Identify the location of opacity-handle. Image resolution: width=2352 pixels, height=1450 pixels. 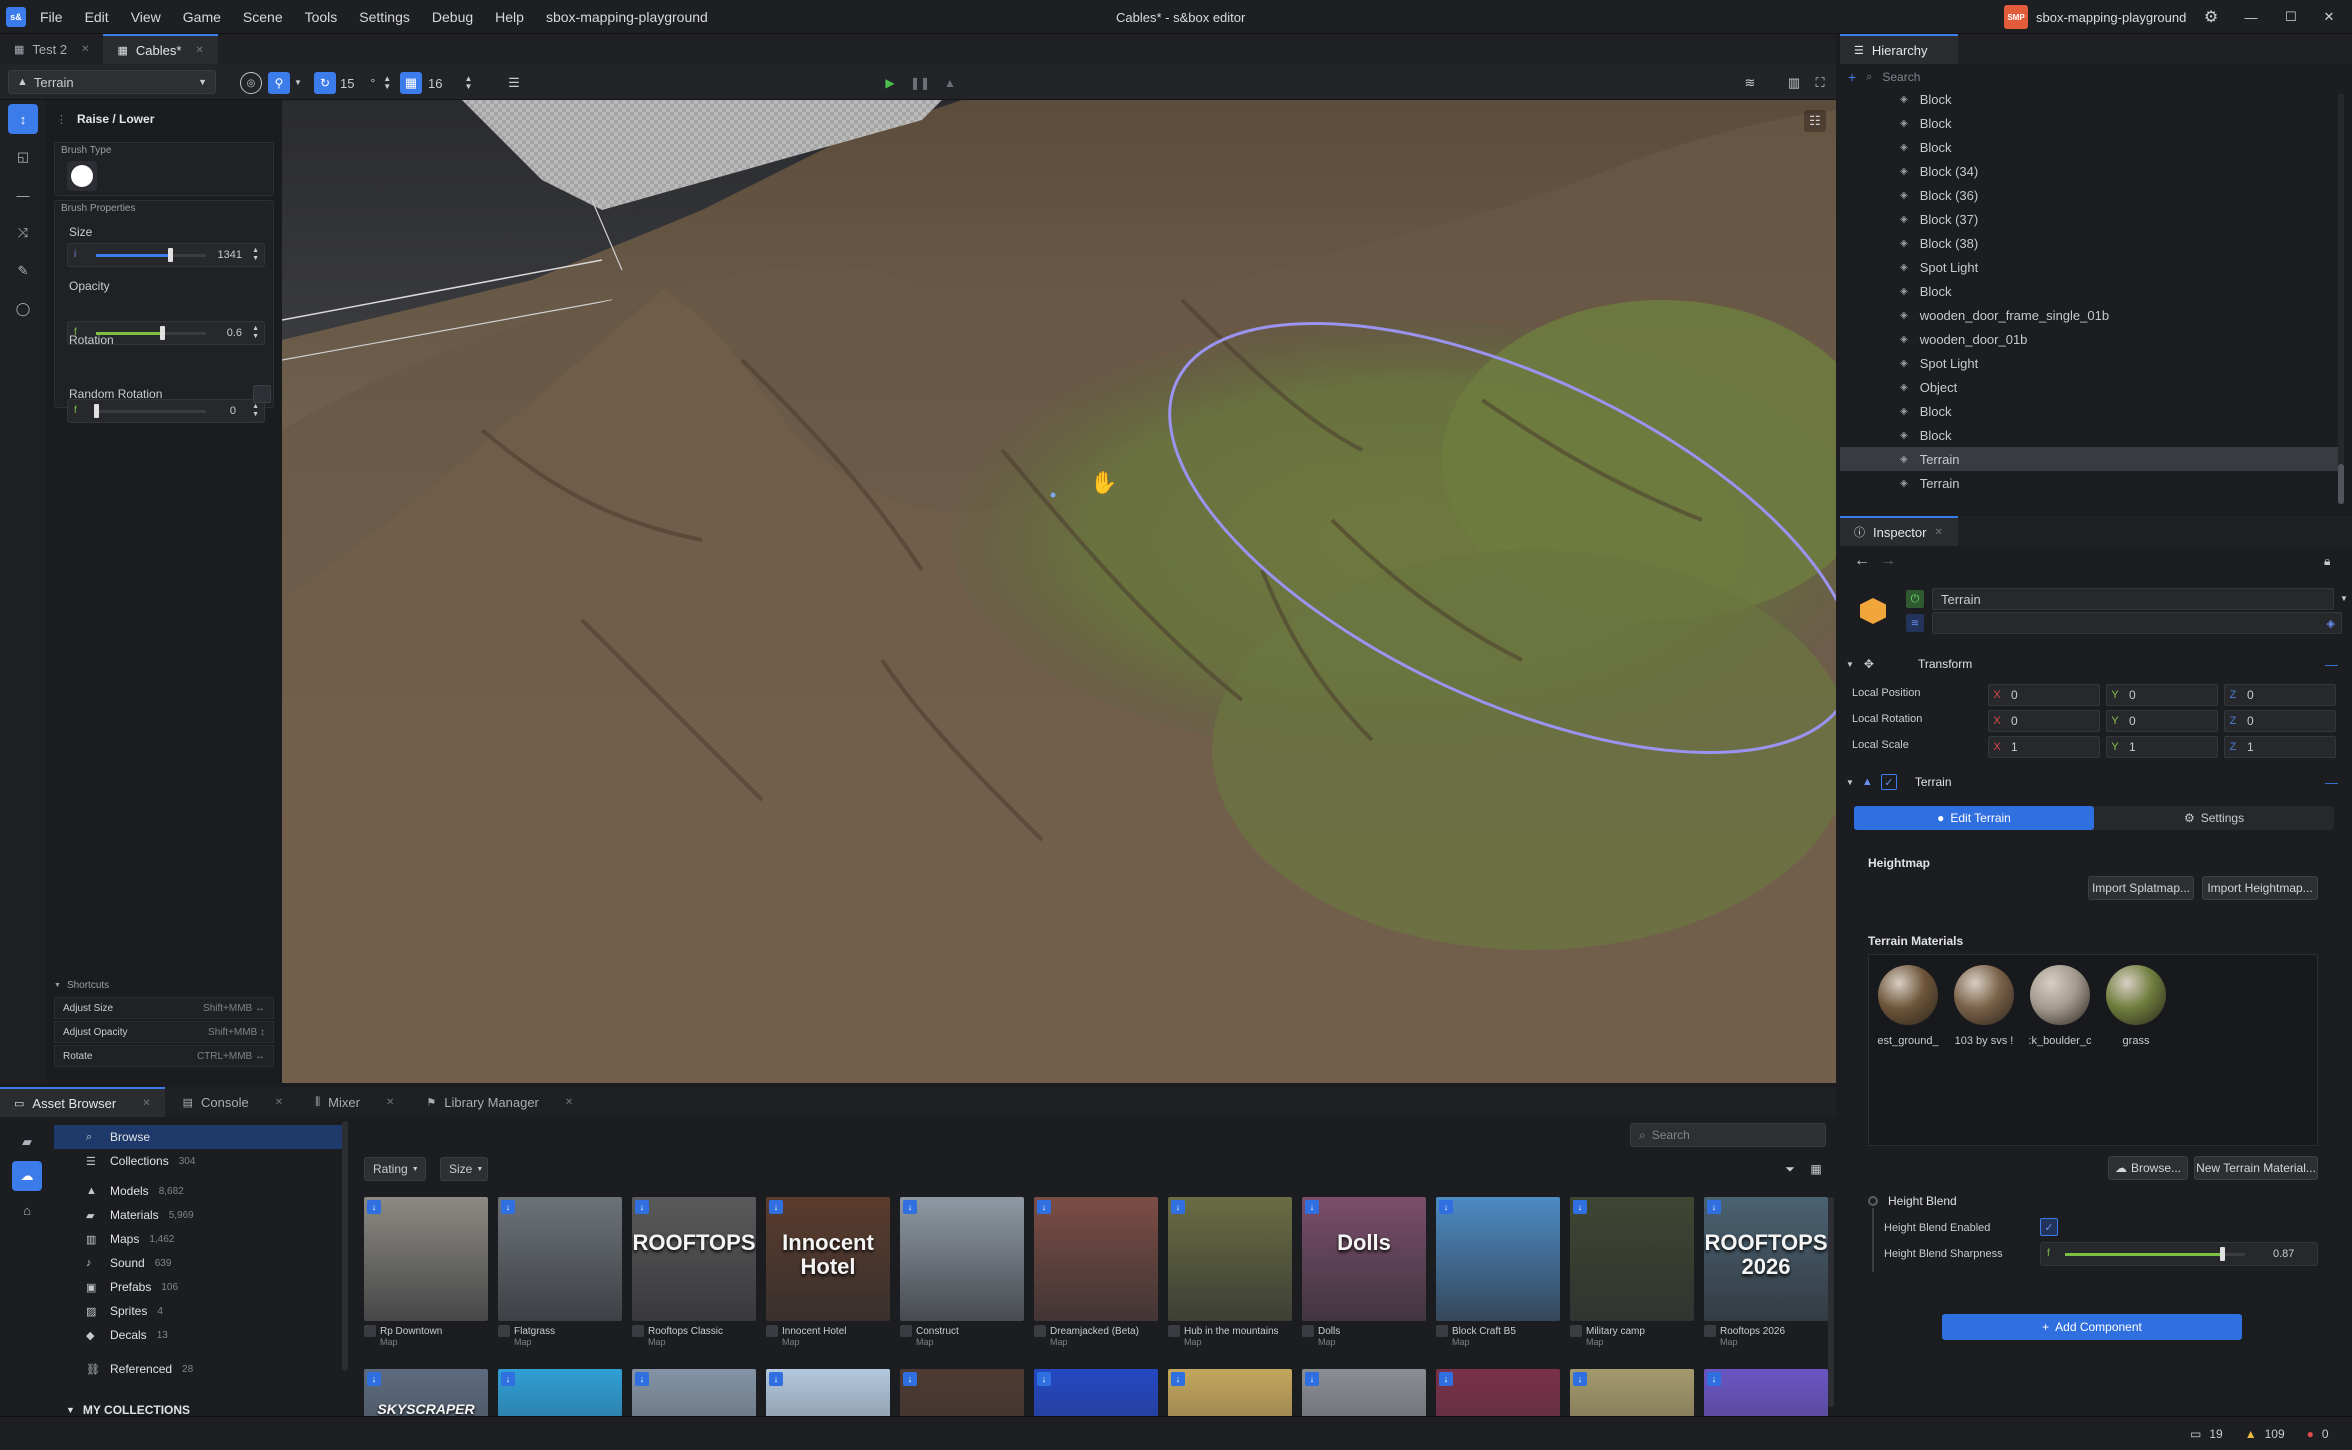
(162, 333).